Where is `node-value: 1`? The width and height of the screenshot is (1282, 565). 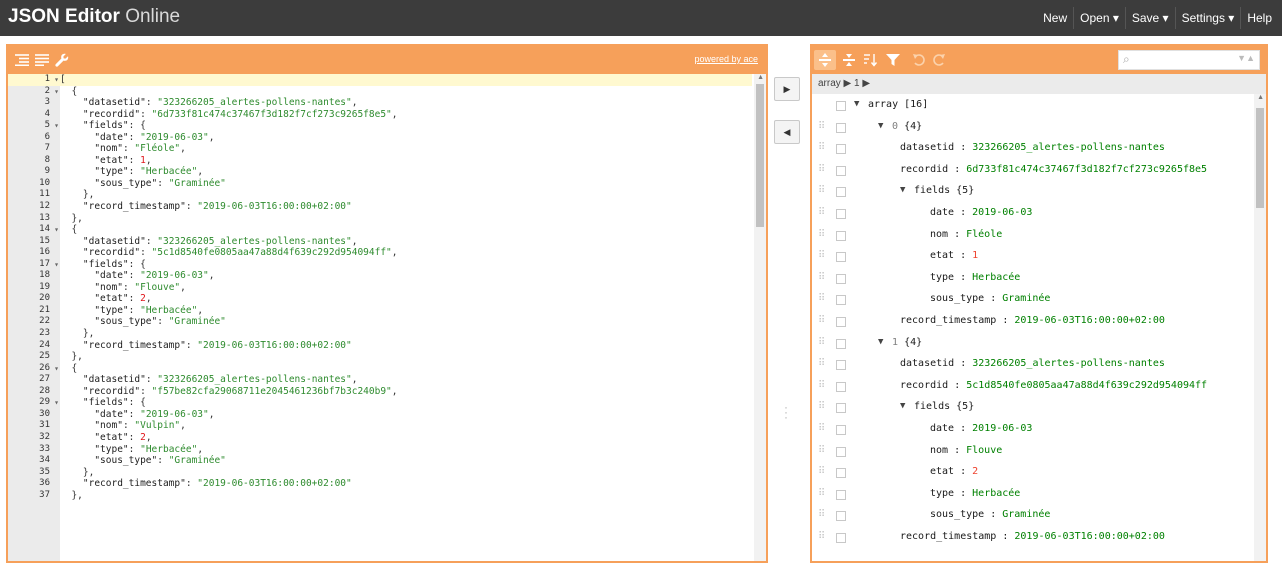 node-value: 1 is located at coordinates (975, 255).